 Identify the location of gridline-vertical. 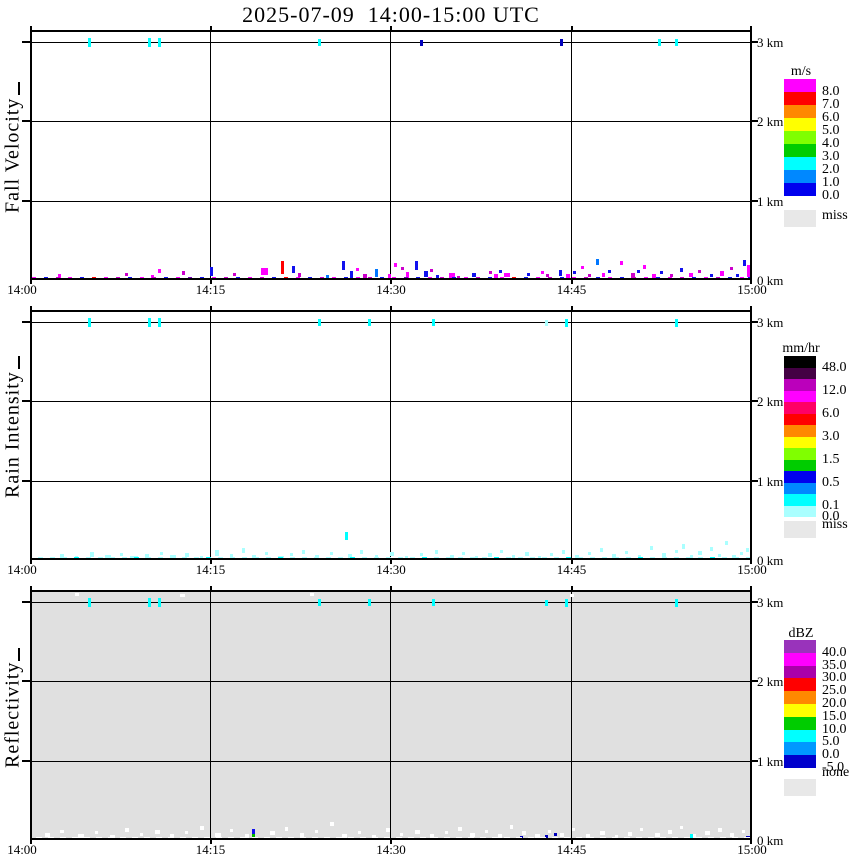
(210, 155).